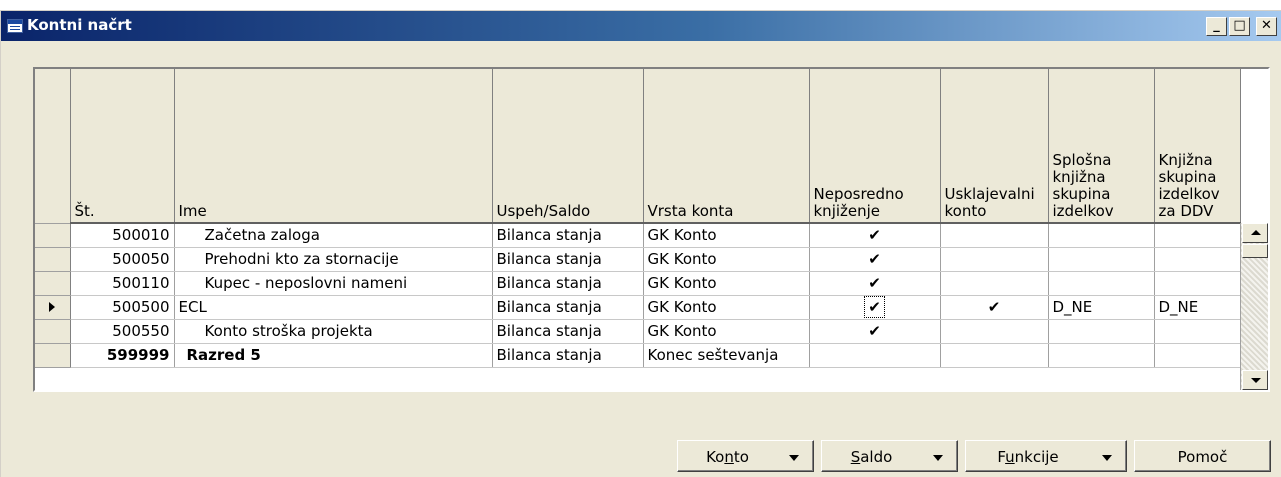  What do you see at coordinates (1216, 26) in the screenshot?
I see `minimize-button: _` at bounding box center [1216, 26].